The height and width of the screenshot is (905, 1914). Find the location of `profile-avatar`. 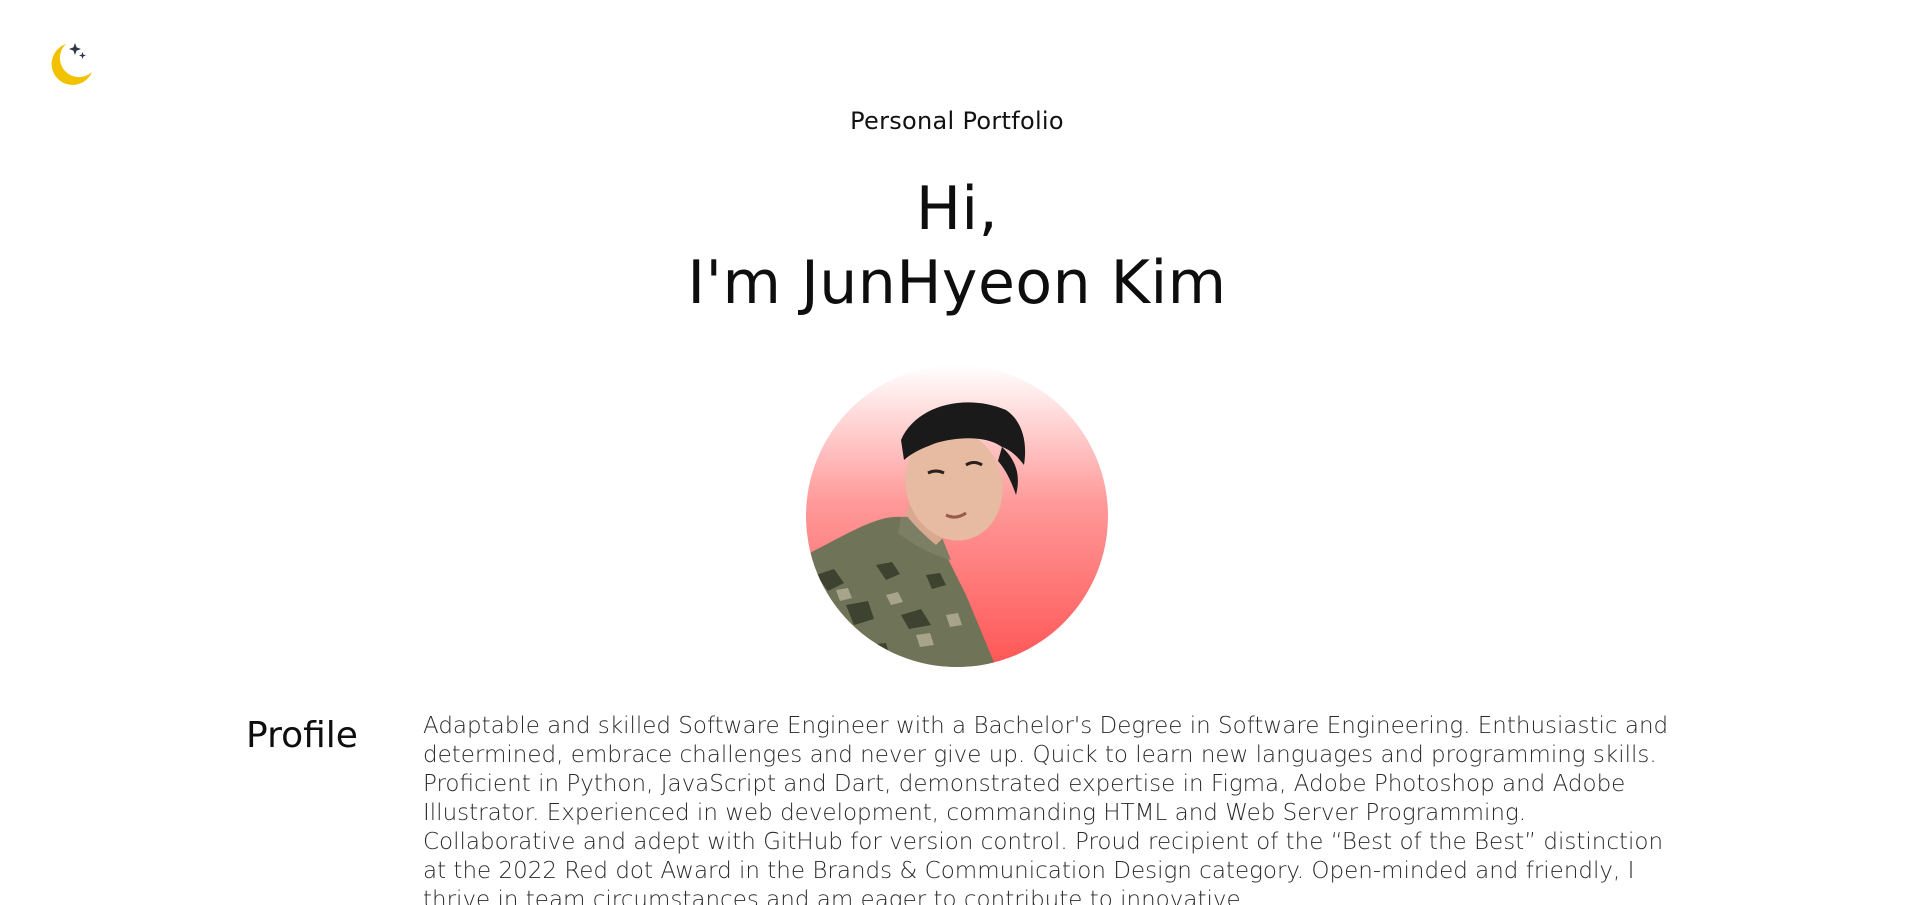

profile-avatar is located at coordinates (957, 516).